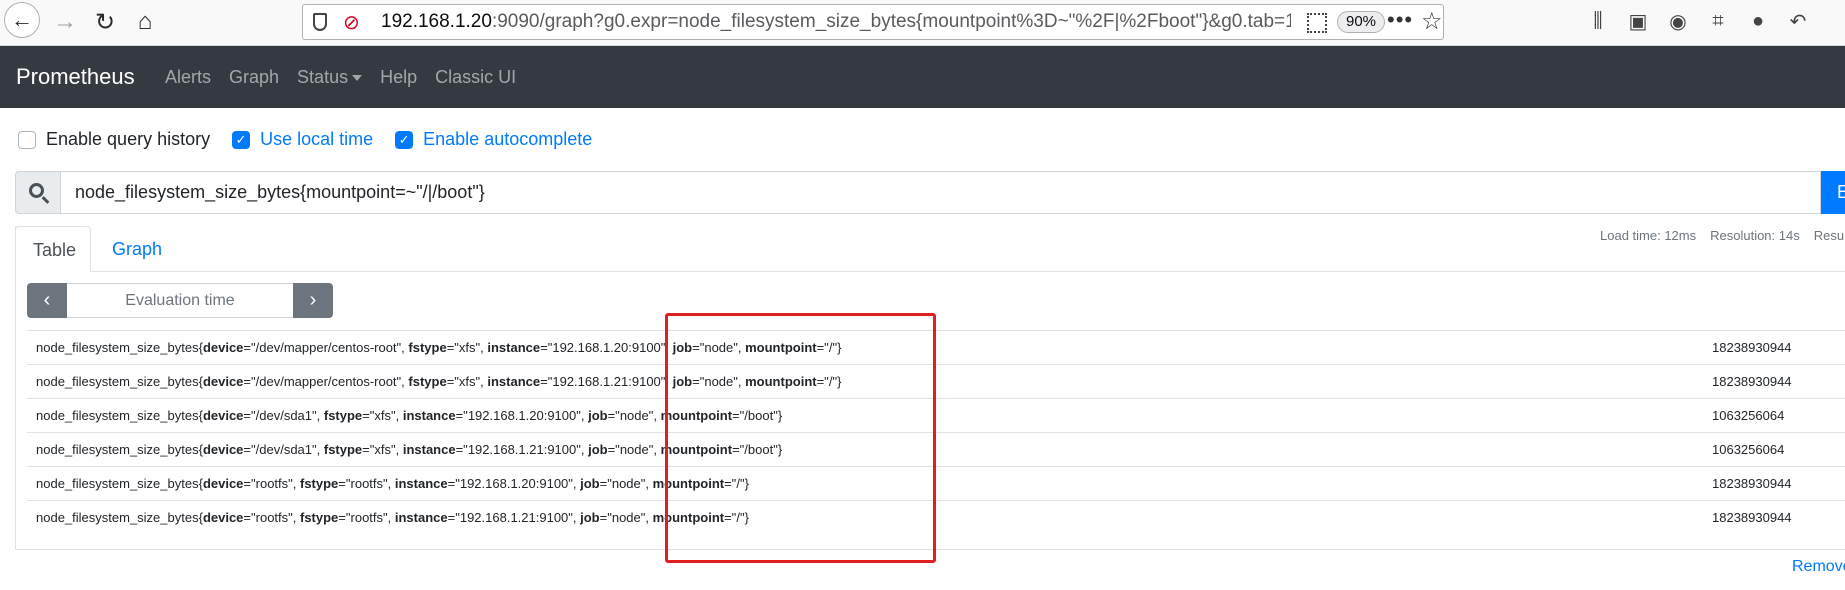 The height and width of the screenshot is (590, 1845). What do you see at coordinates (75, 77) in the screenshot?
I see `brand-logo: Prometheus` at bounding box center [75, 77].